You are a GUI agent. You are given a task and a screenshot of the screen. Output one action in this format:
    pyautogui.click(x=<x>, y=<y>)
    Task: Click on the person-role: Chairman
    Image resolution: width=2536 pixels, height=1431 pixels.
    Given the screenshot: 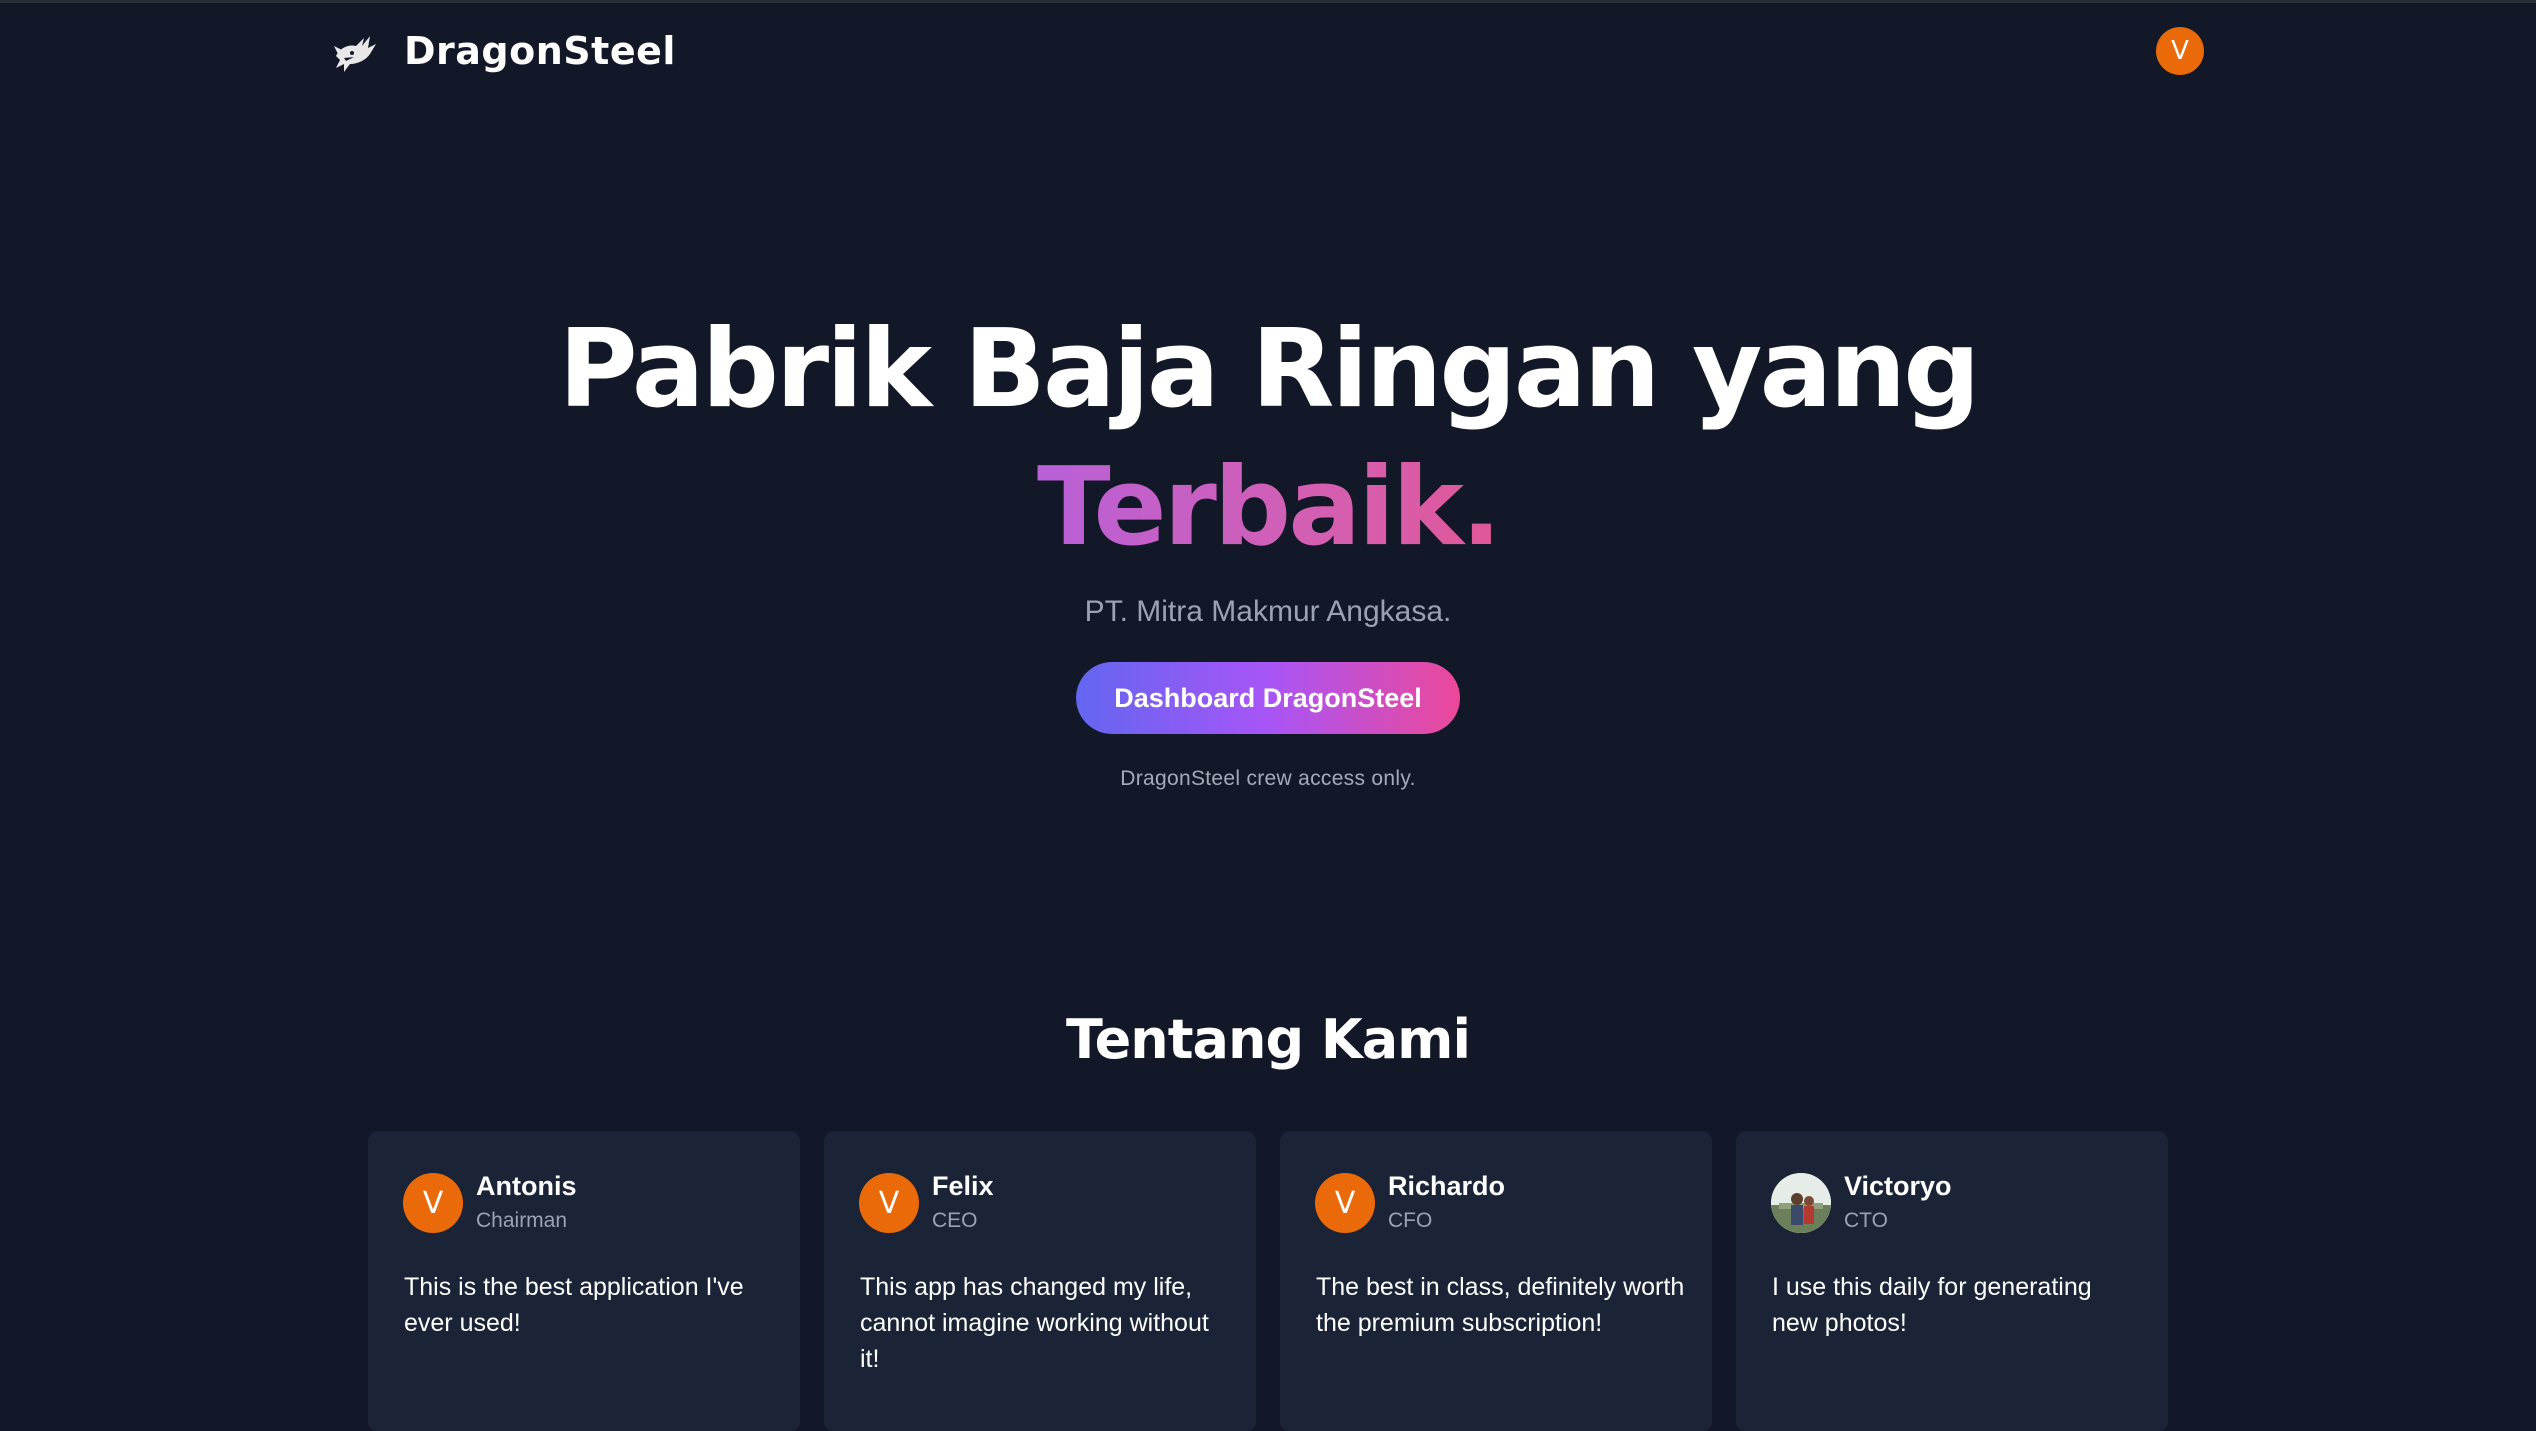 What is the action you would take?
    pyautogui.click(x=522, y=1220)
    